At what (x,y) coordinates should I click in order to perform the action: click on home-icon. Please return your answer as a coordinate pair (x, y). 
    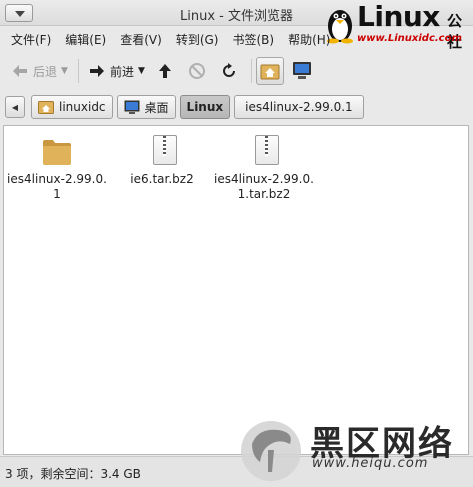
    Looking at the image, I should click on (270, 72).